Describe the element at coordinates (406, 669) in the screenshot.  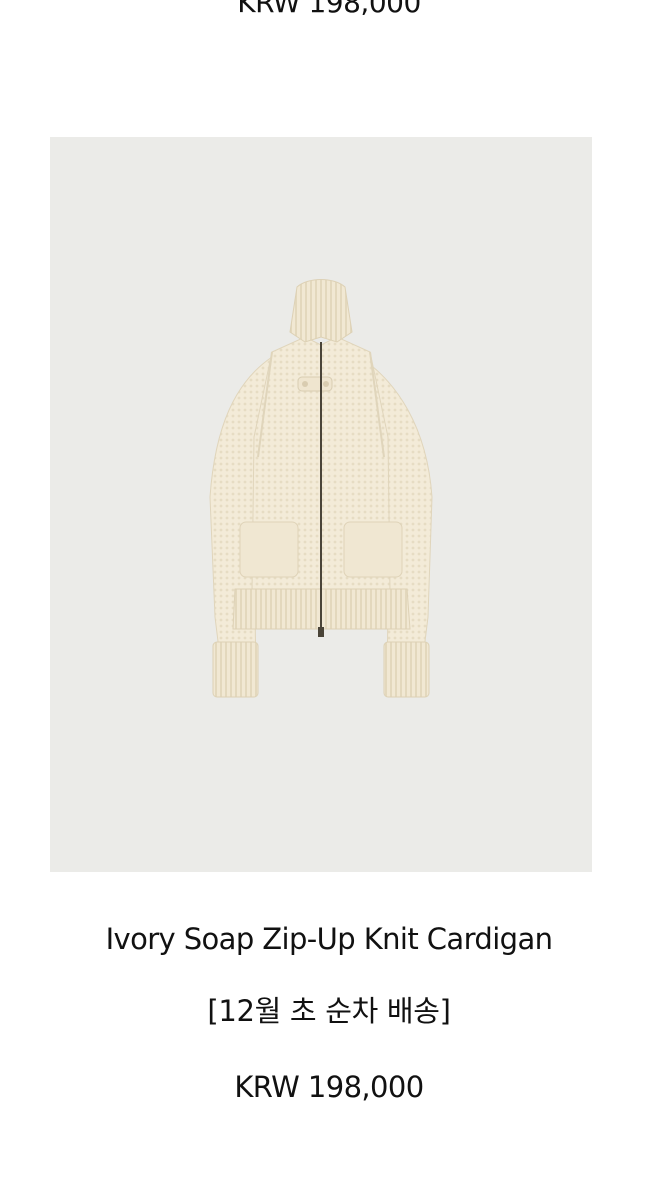
I see `right-cuff` at that location.